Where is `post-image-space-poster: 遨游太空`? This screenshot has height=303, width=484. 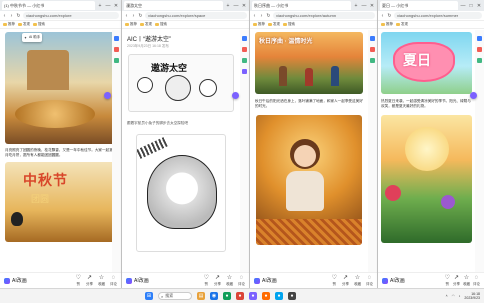 post-image-space-poster: 遨游太空 is located at coordinates (181, 83).